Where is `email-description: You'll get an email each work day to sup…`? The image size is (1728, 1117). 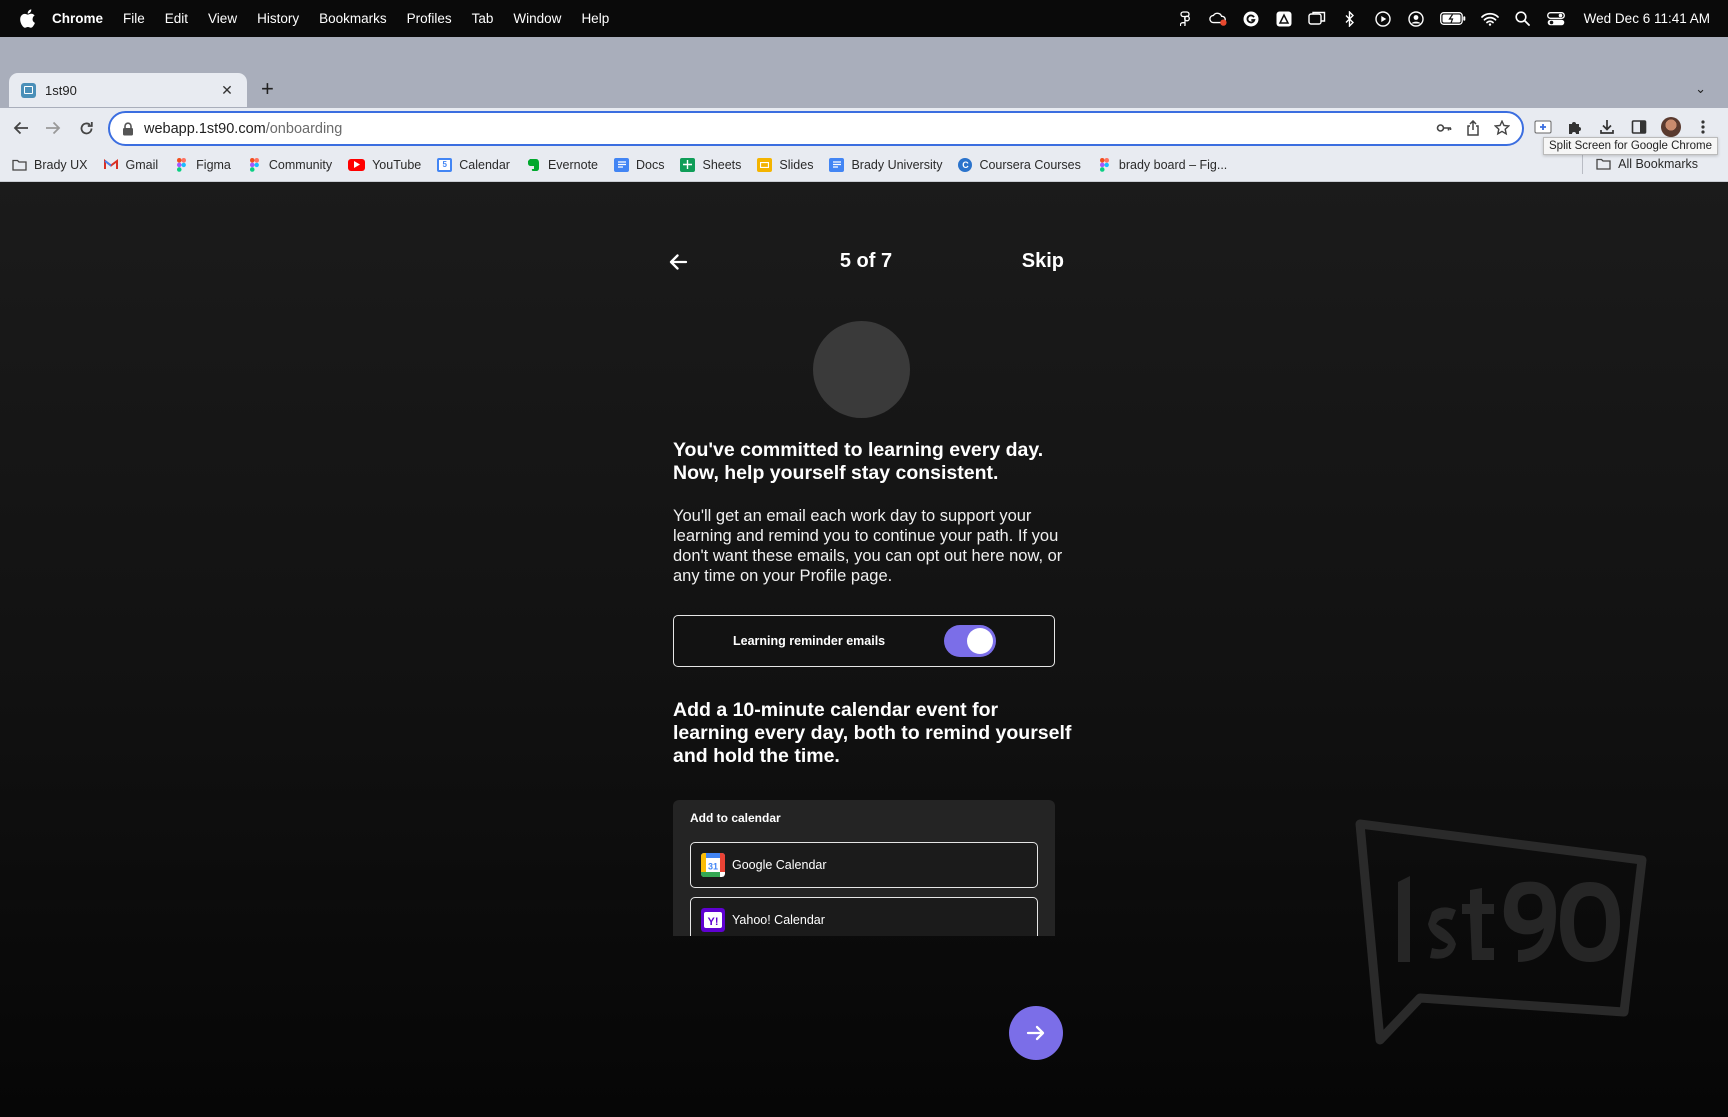
email-description: You'll get an email each work day to sup… is located at coordinates (868, 546).